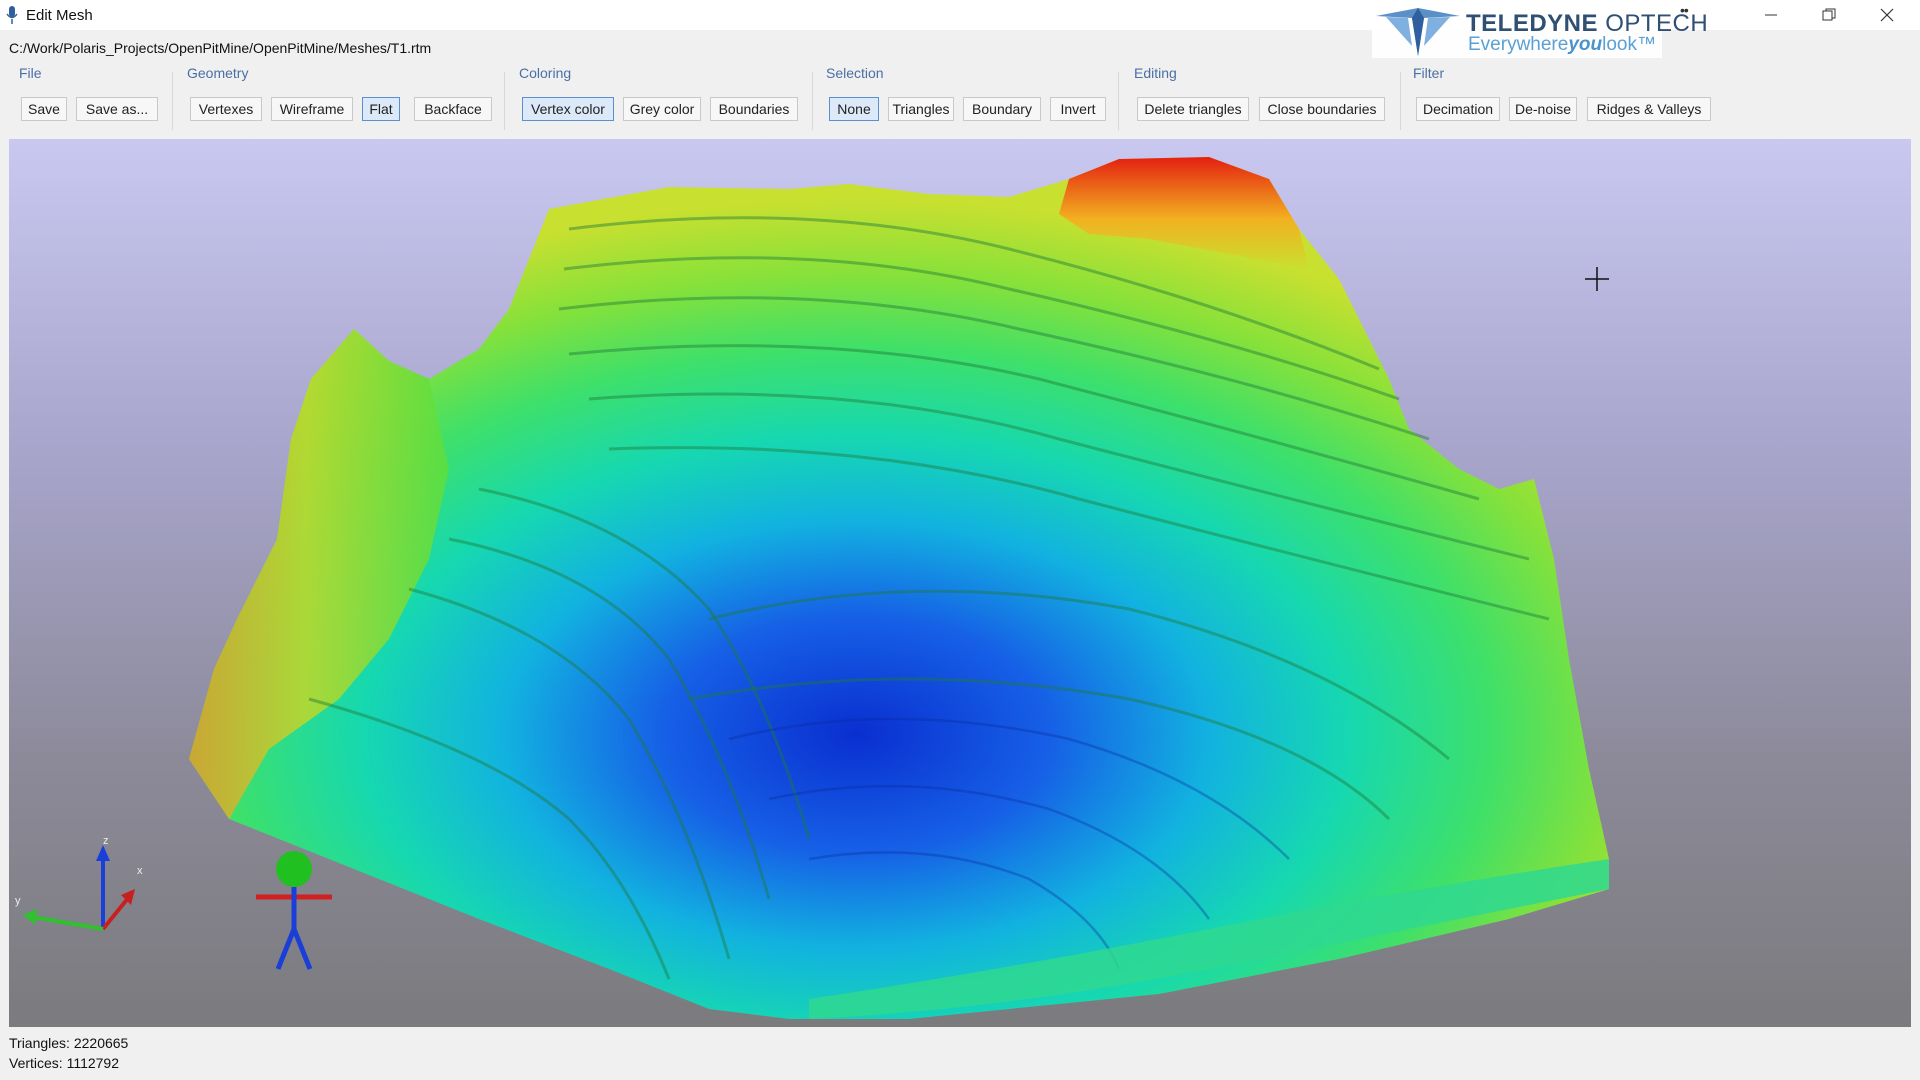 This screenshot has width=1920, height=1080. What do you see at coordinates (12, 15) in the screenshot?
I see `microphone-icon` at bounding box center [12, 15].